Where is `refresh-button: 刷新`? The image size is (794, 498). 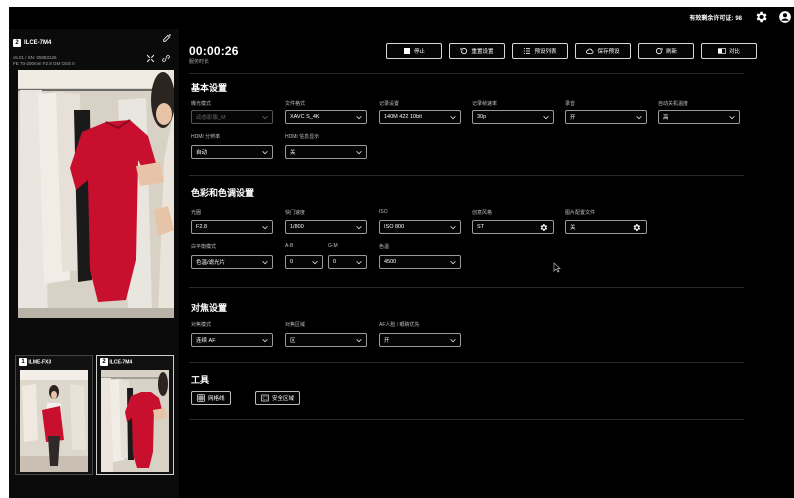
refresh-button: 刷新 is located at coordinates (666, 51).